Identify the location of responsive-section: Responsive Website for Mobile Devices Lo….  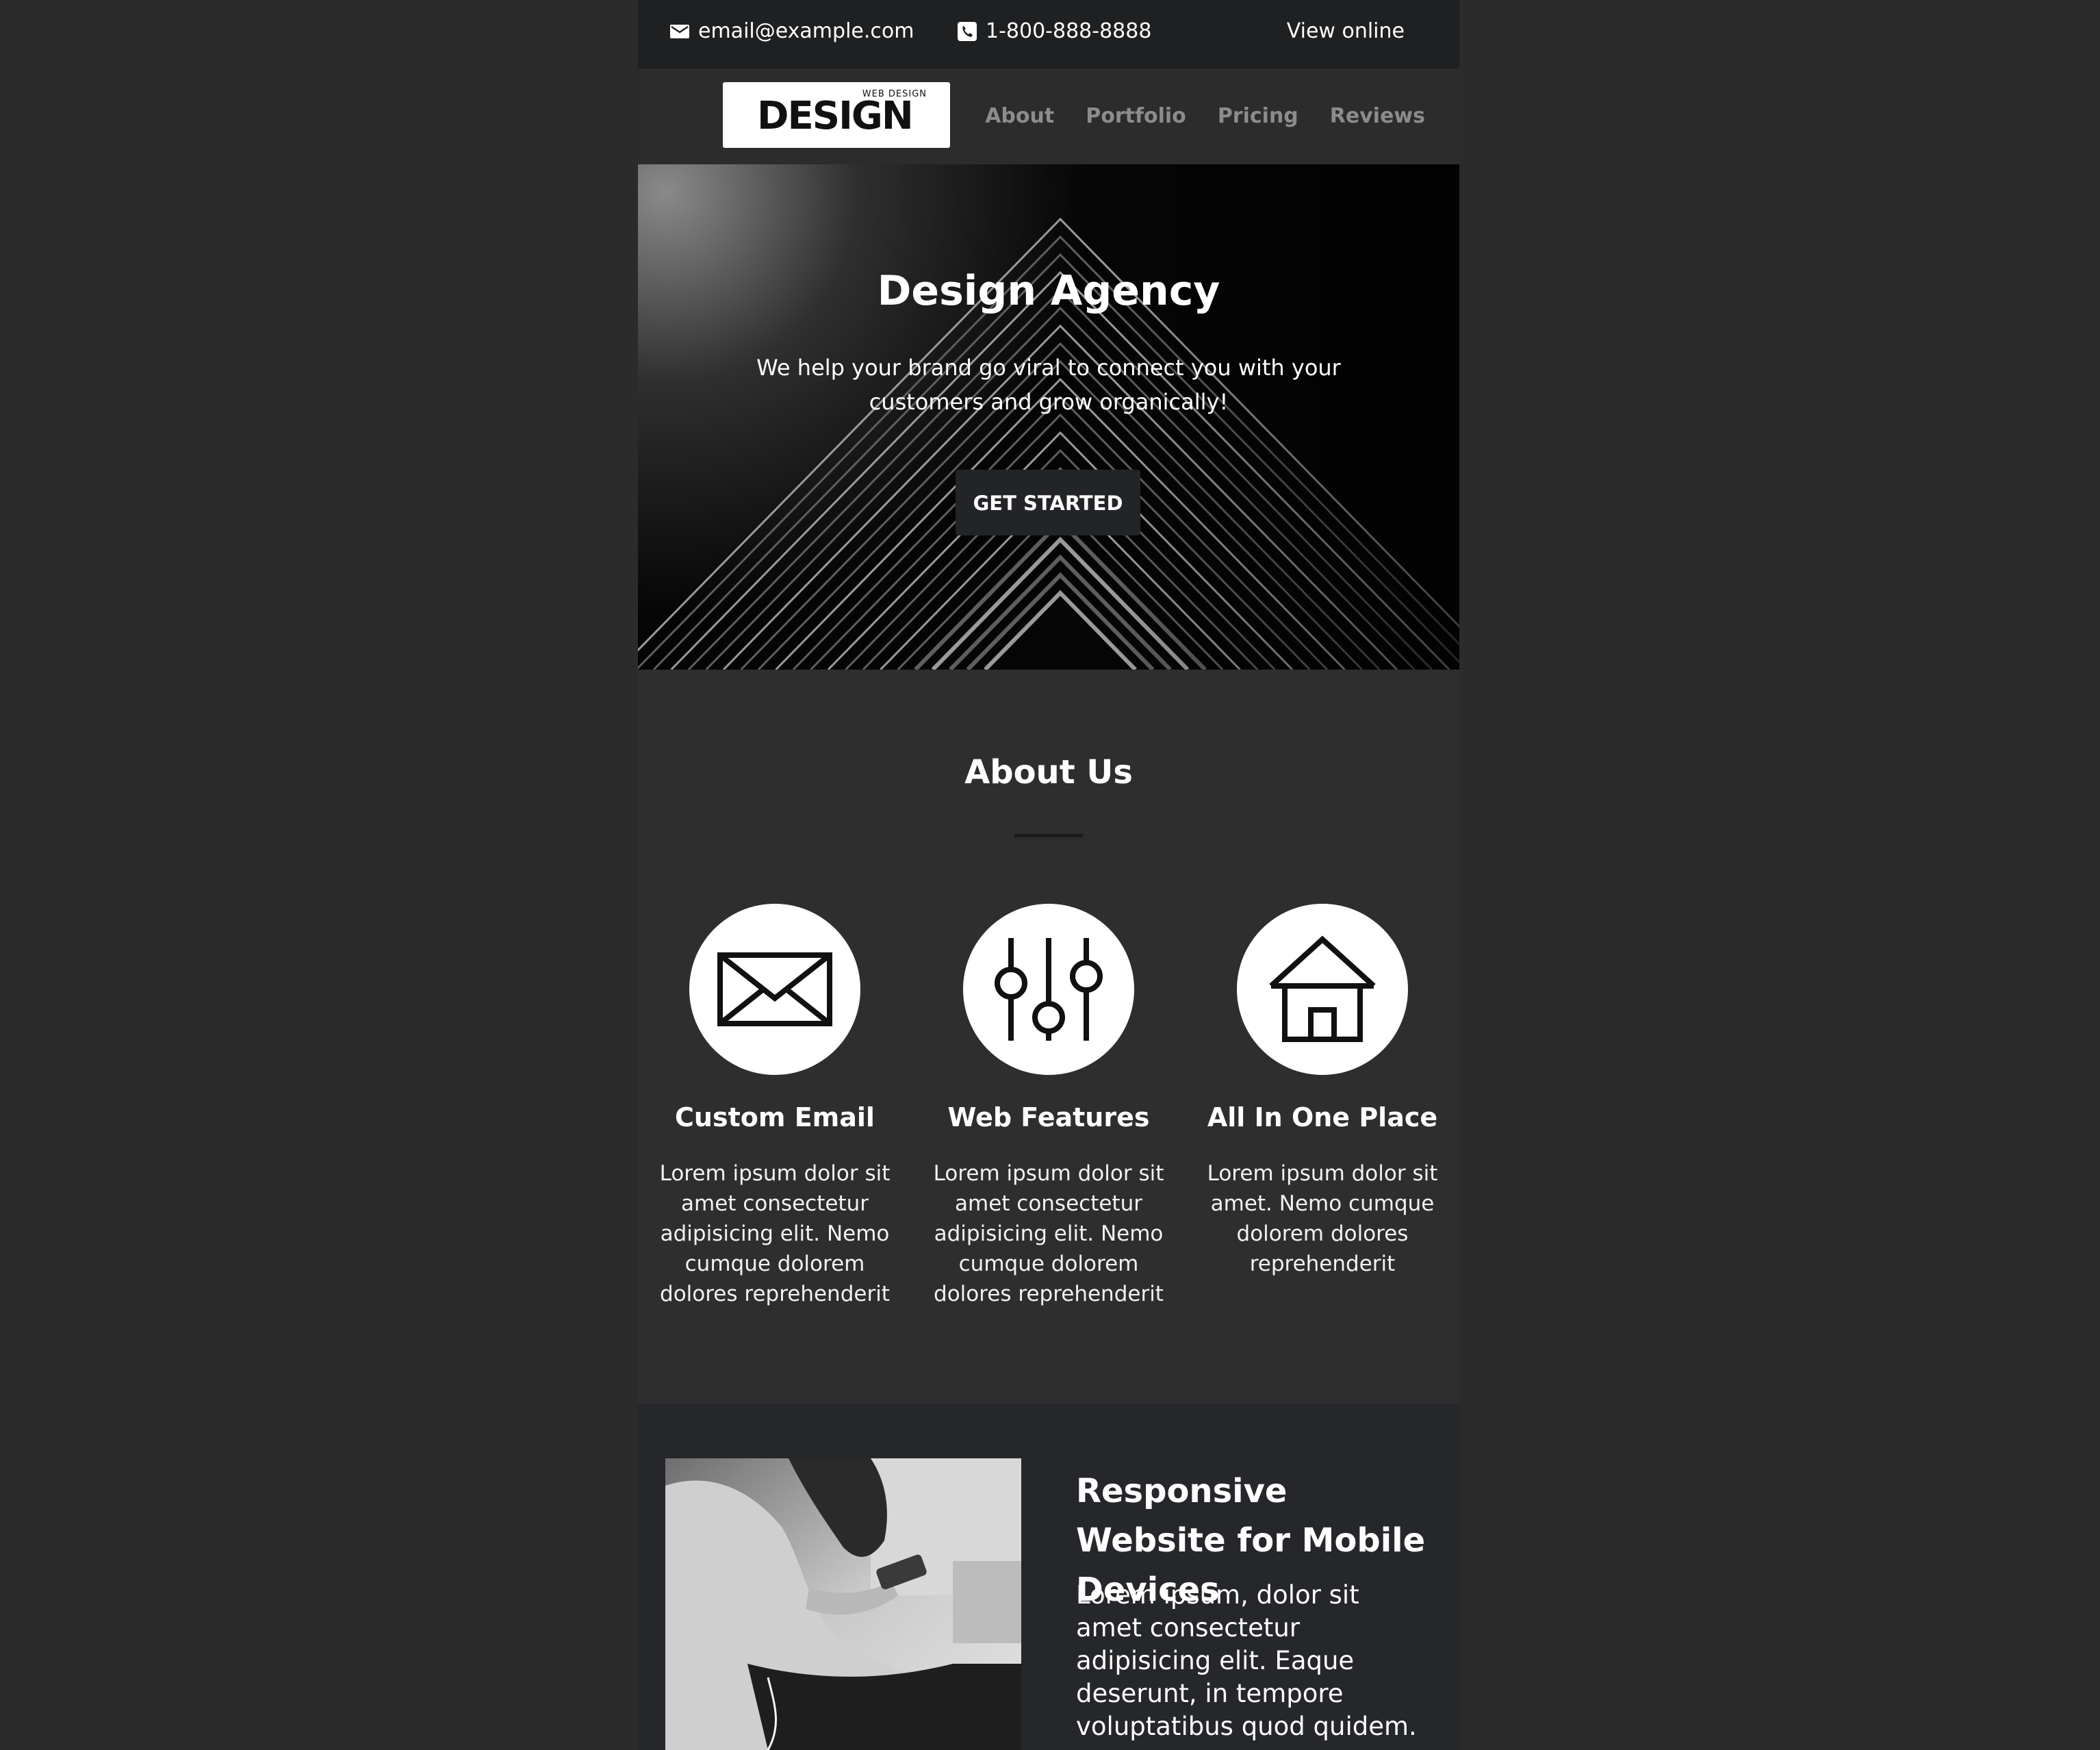
(1048, 1577).